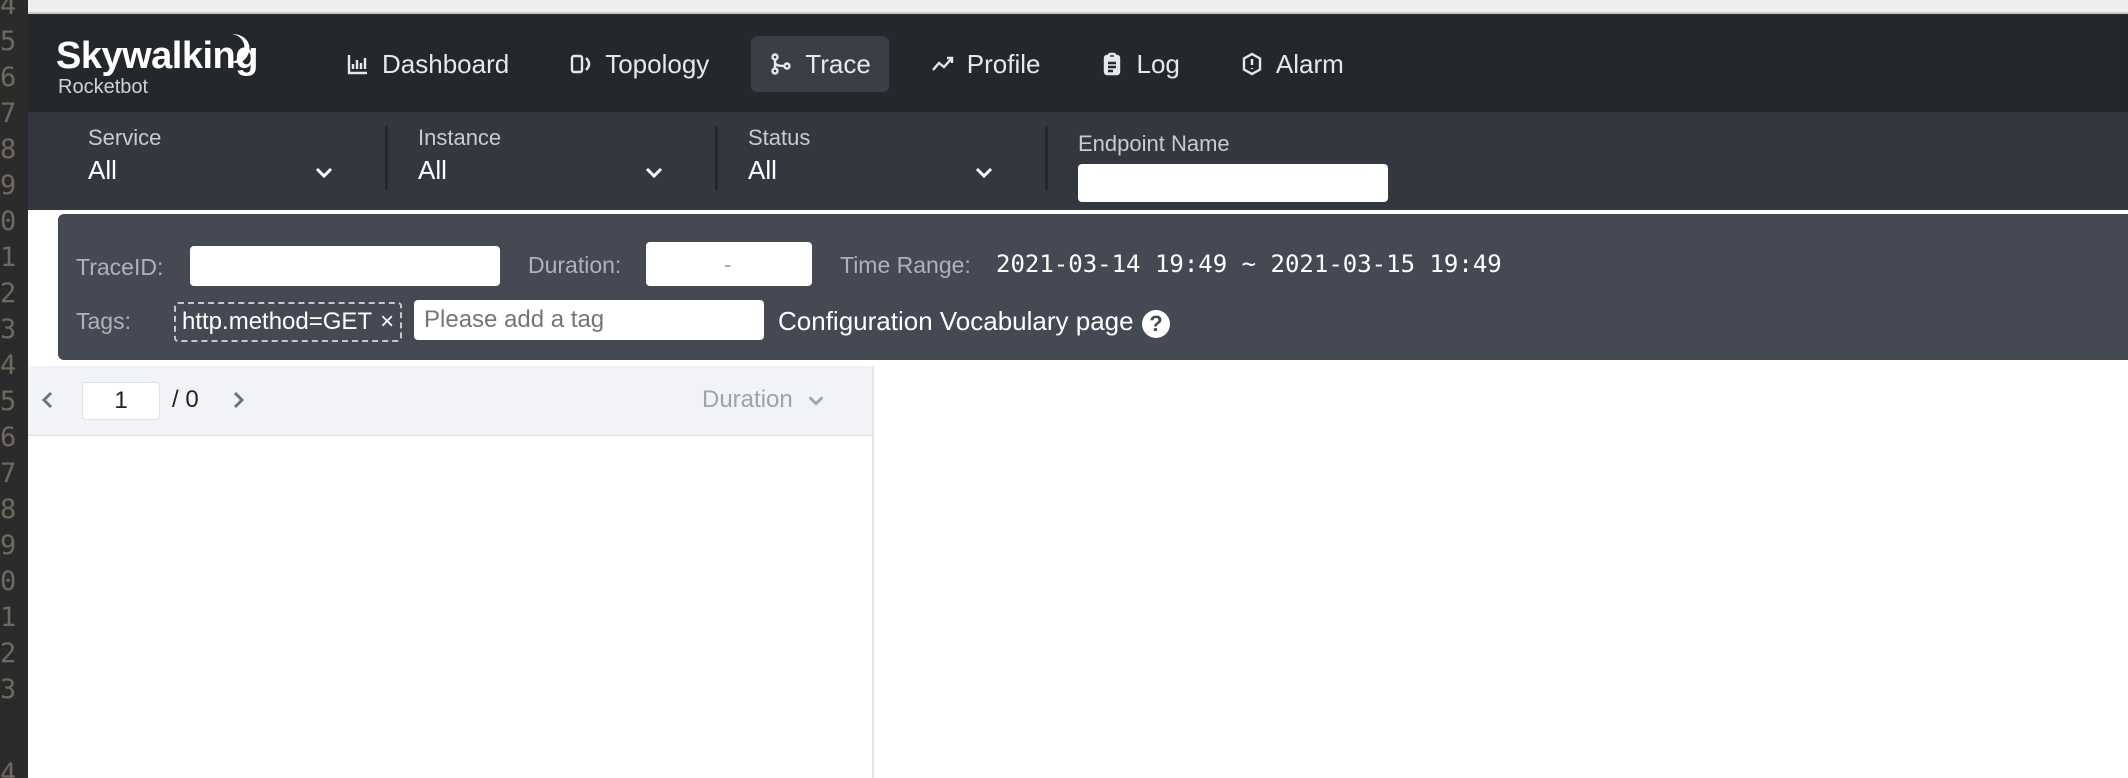 This screenshot has height=778, width=2128. Describe the element at coordinates (589, 320) in the screenshot. I see `tag-input` at that location.